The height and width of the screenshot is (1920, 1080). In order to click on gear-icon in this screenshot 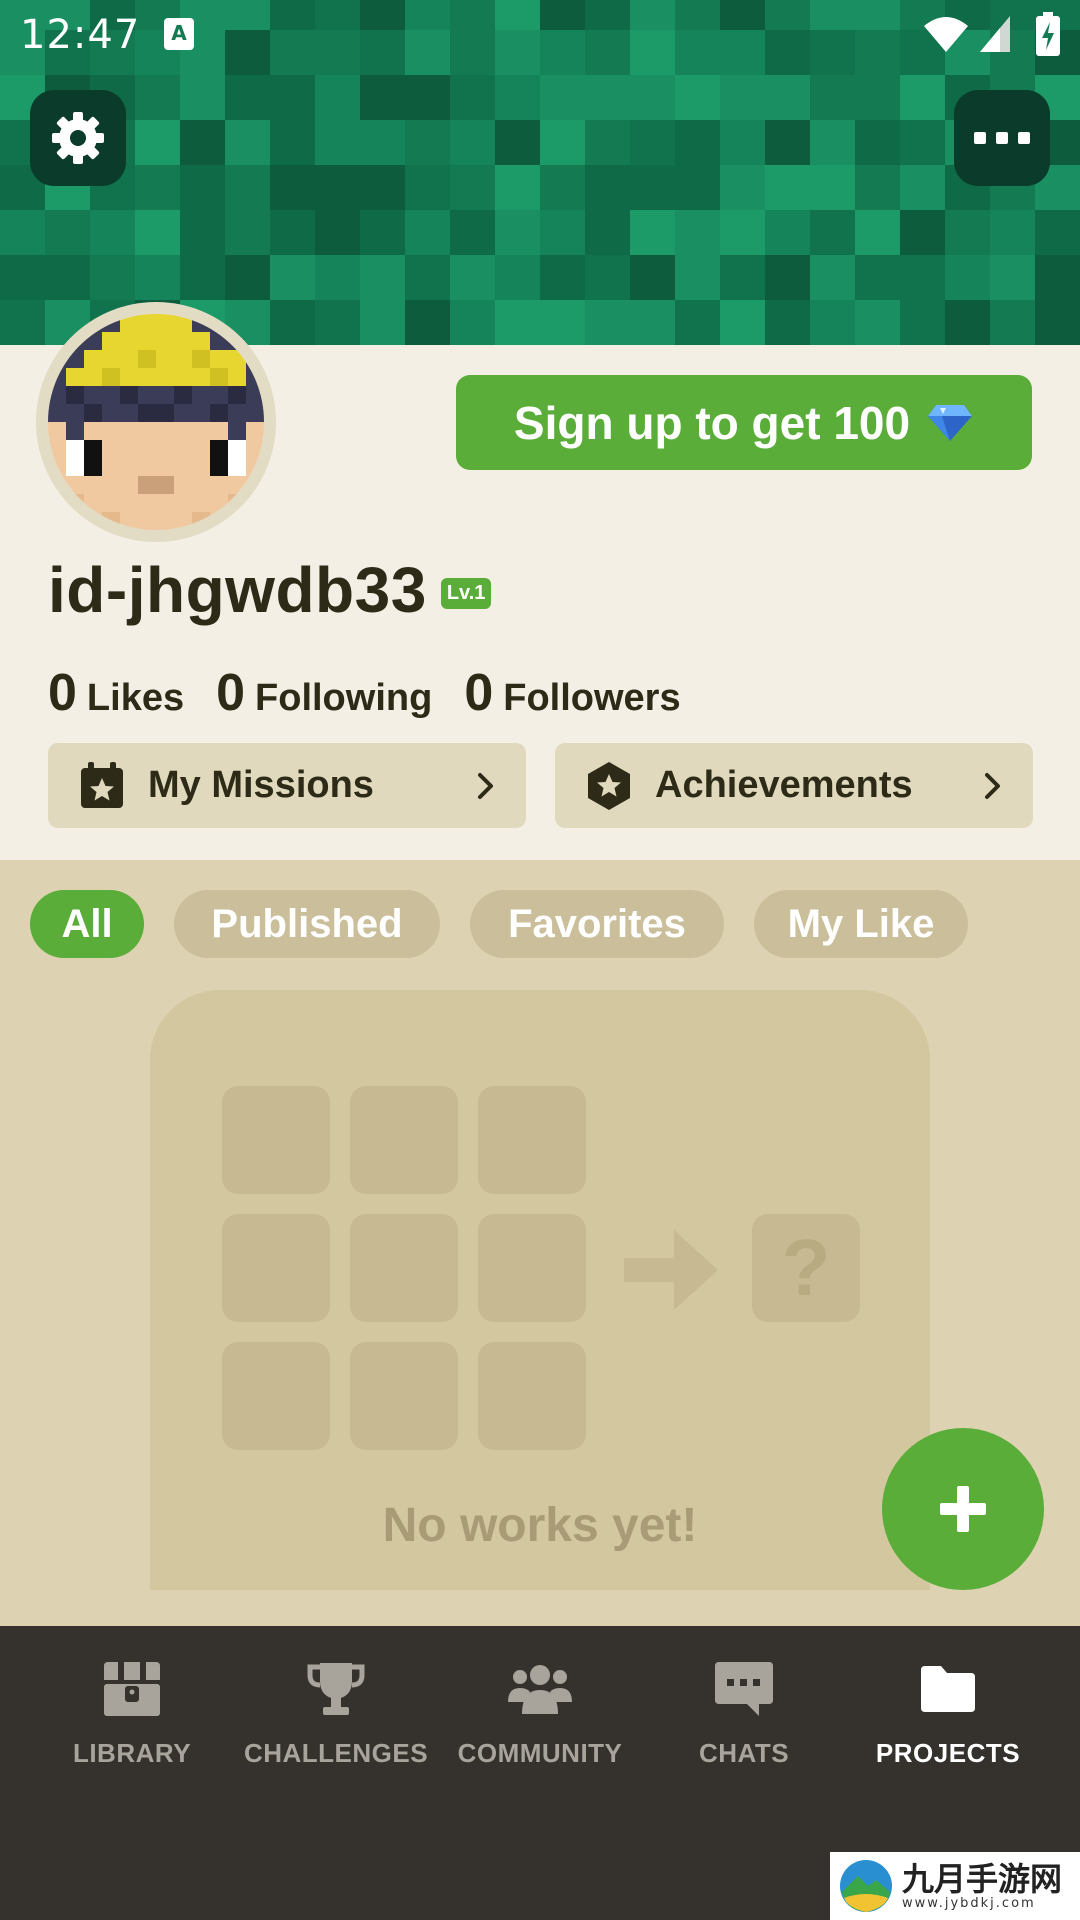, I will do `click(78, 138)`.